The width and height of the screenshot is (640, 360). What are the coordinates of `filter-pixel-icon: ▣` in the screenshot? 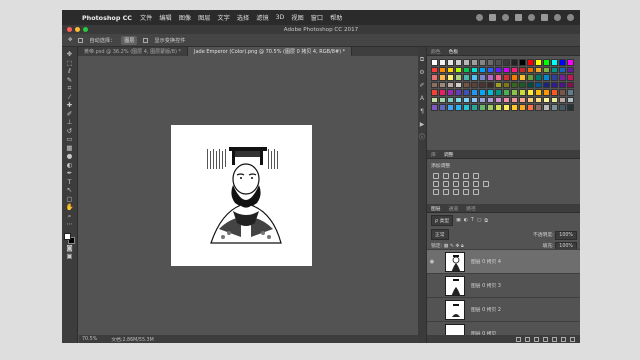 It's located at (458, 220).